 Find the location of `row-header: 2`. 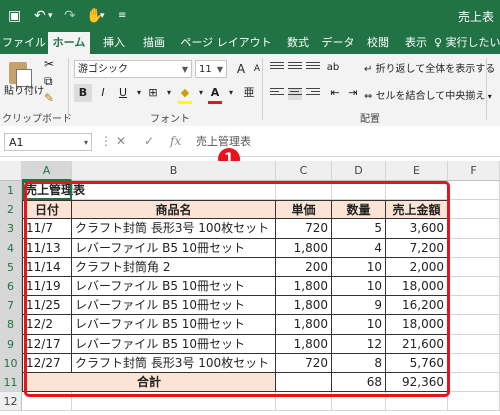

row-header: 2 is located at coordinates (11, 210).